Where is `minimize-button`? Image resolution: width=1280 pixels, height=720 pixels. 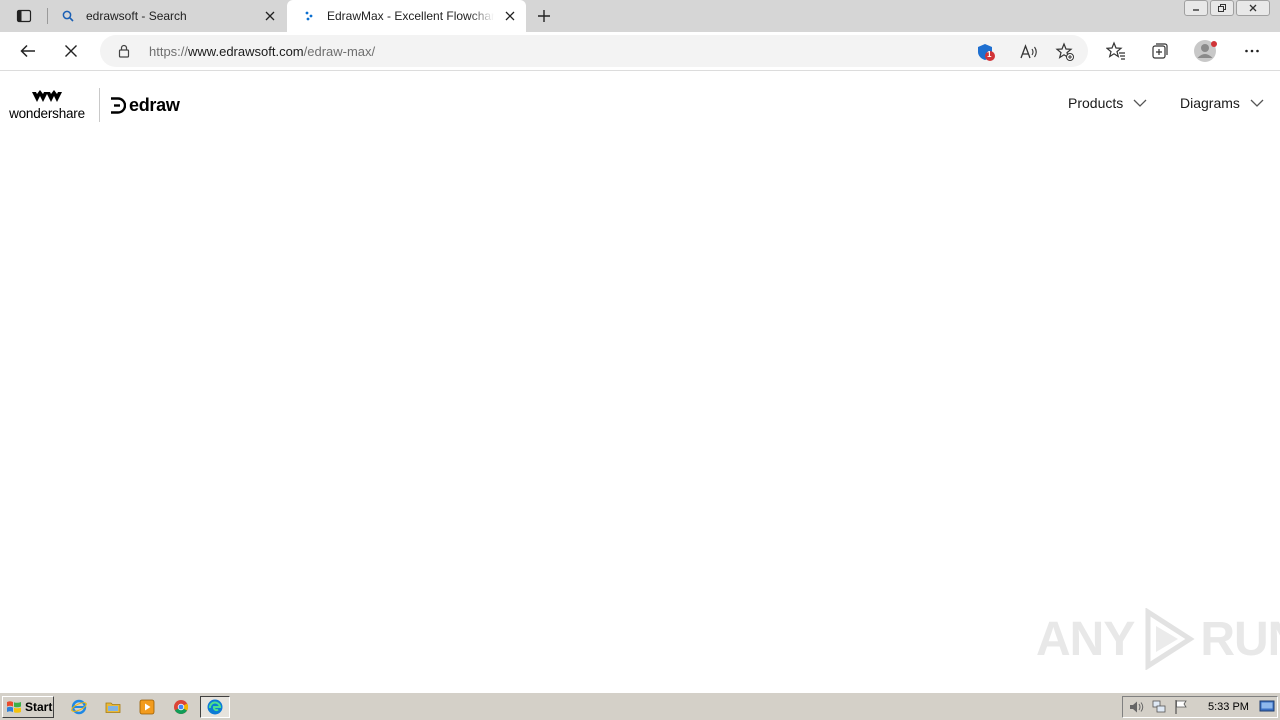 minimize-button is located at coordinates (1196, 8).